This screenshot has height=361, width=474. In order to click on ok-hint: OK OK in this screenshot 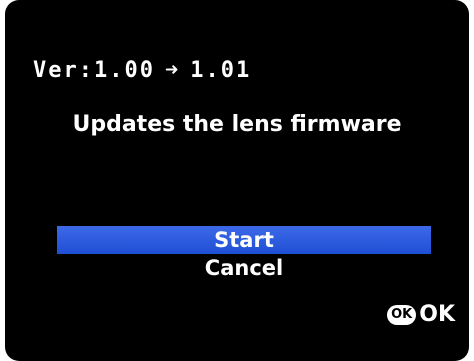, I will do `click(421, 314)`.